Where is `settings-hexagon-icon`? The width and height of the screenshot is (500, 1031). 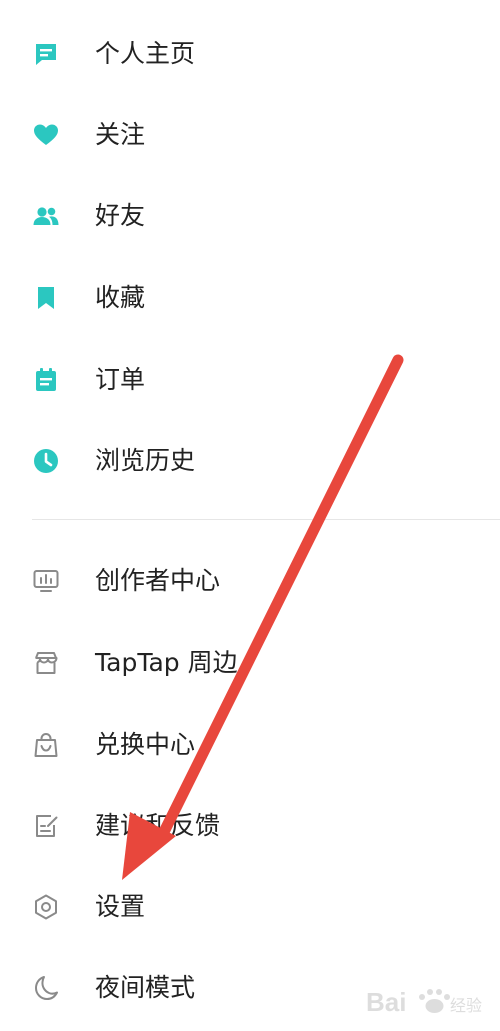 settings-hexagon-icon is located at coordinates (46, 907).